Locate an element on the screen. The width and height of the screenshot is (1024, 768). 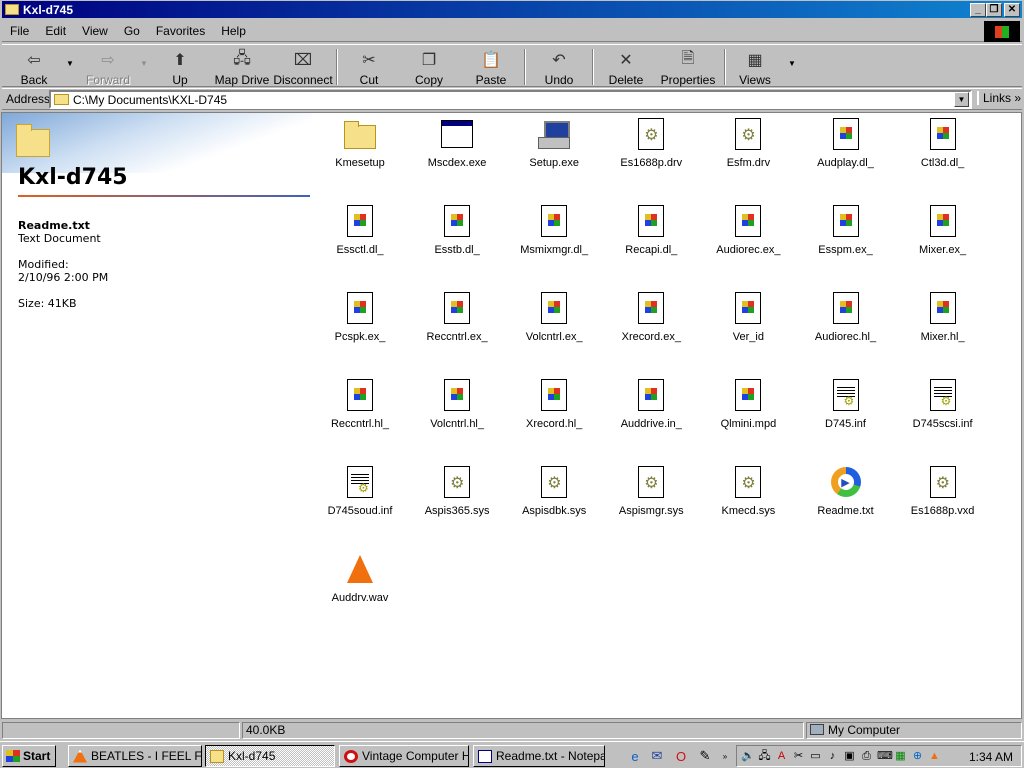
file-item: Aspismgr.sys is located at coordinates (651, 502).